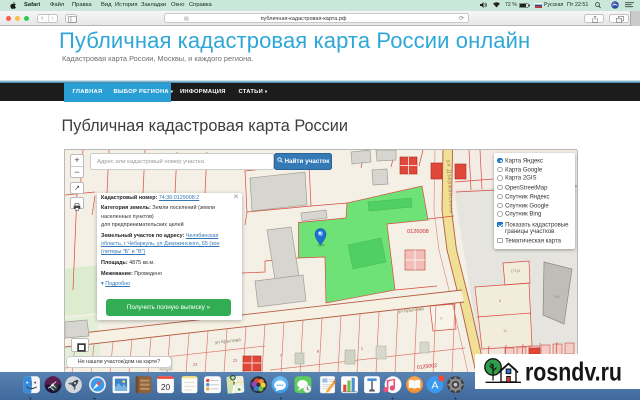 This screenshot has width=640, height=400. I want to click on svg-text: 0126008, so click(418, 232).